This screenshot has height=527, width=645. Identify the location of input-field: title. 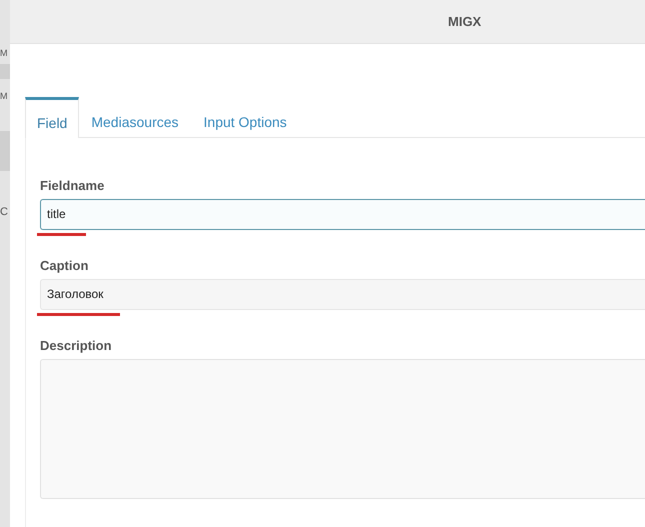
(342, 214).